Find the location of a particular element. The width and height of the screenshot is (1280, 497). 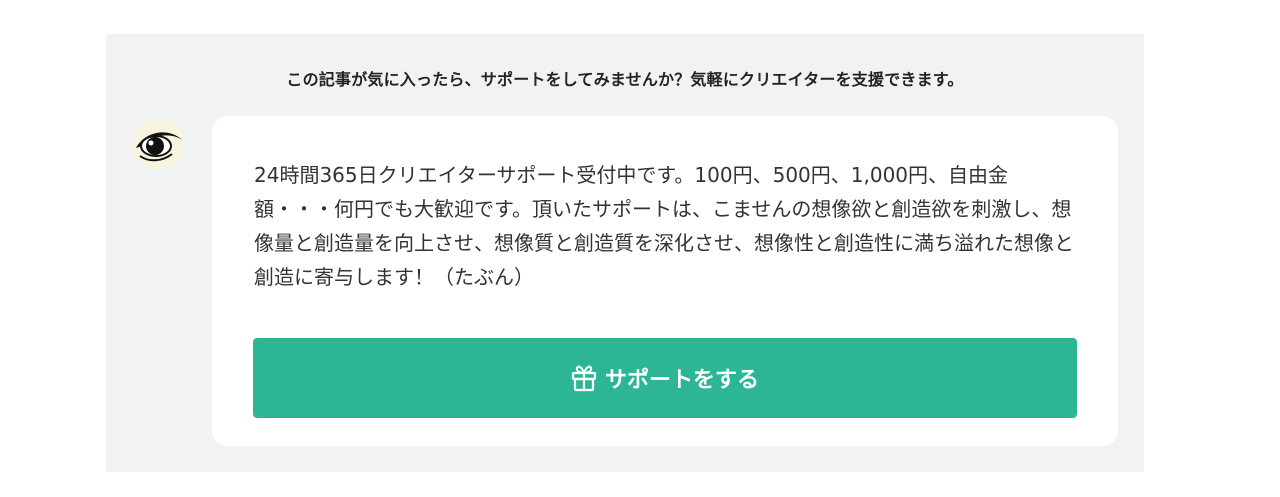

creator-avatar is located at coordinates (158, 144).